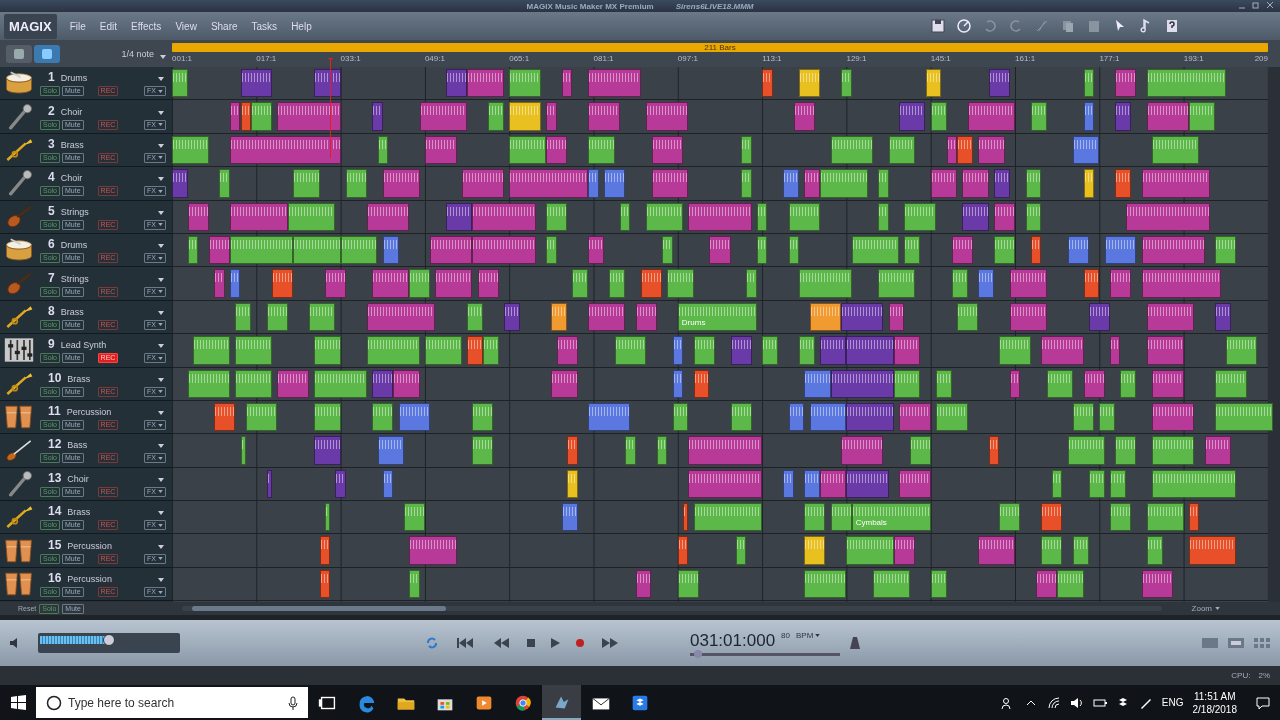 This screenshot has height=720, width=1280. I want to click on bar-marker: 193:1, so click(1193, 58).